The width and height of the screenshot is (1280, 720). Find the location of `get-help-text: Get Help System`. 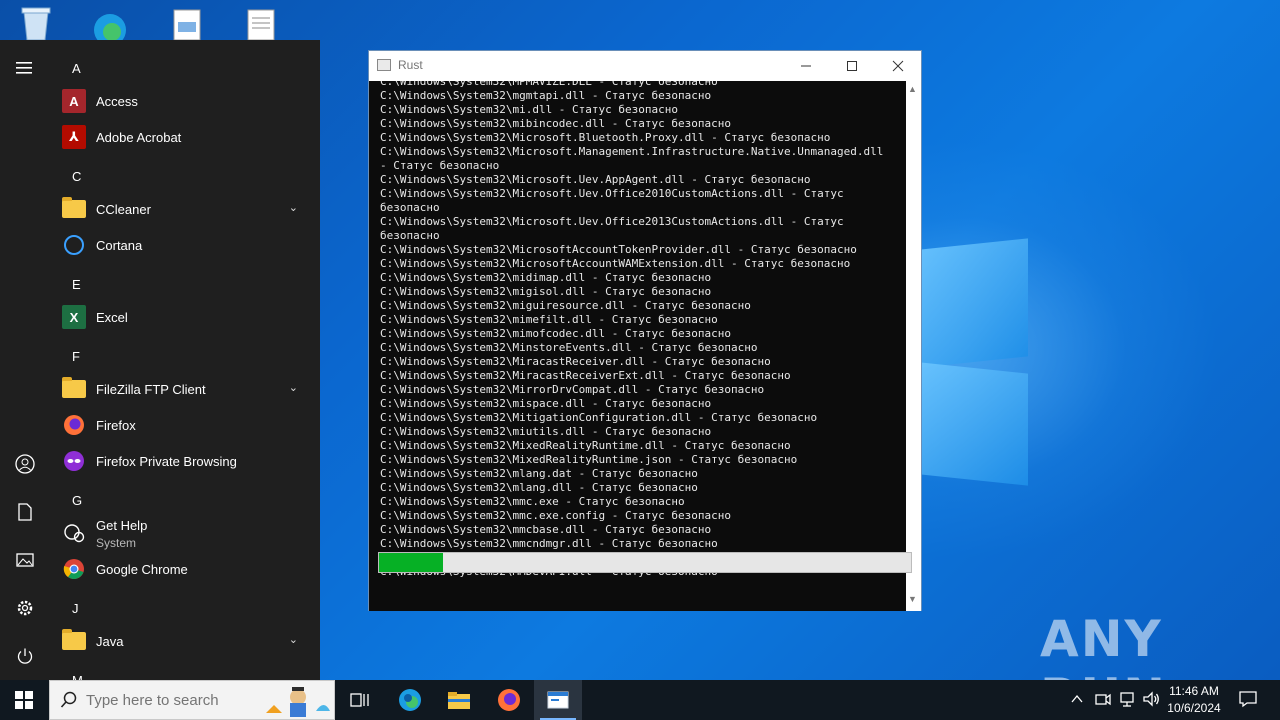

get-help-text: Get Help System is located at coordinates (121, 533).